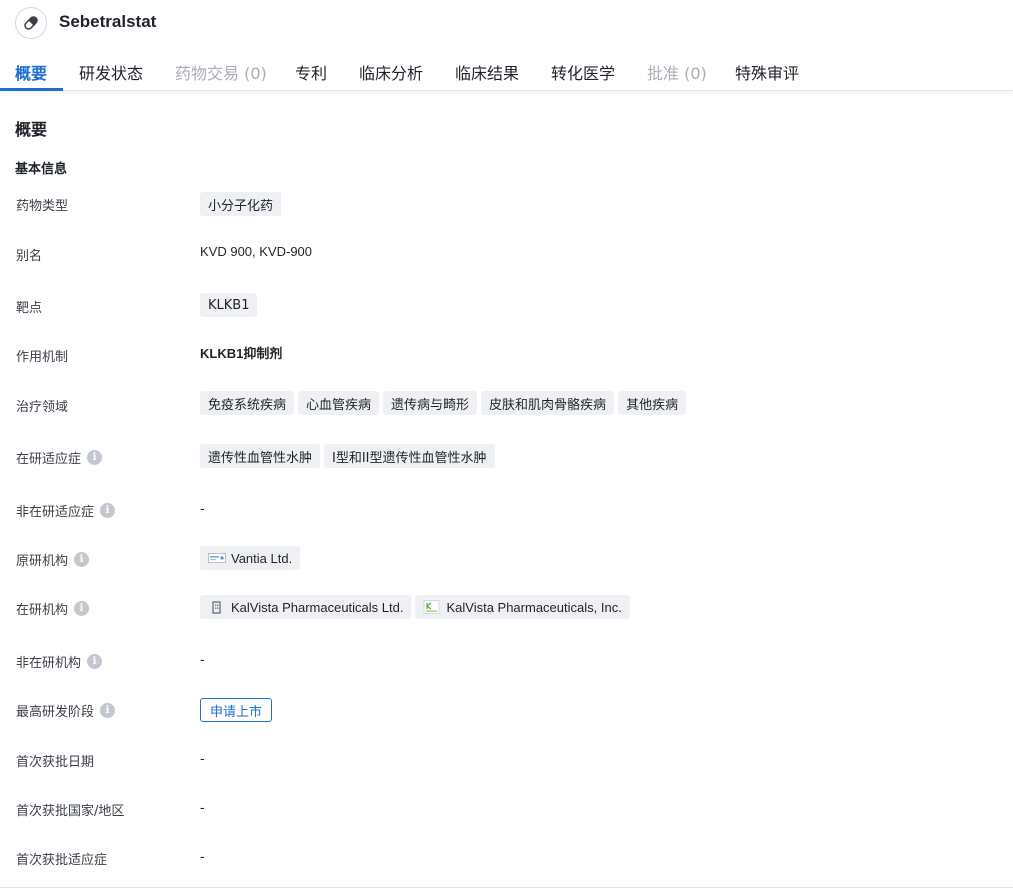  What do you see at coordinates (216, 607) in the screenshot?
I see `building-icon` at bounding box center [216, 607].